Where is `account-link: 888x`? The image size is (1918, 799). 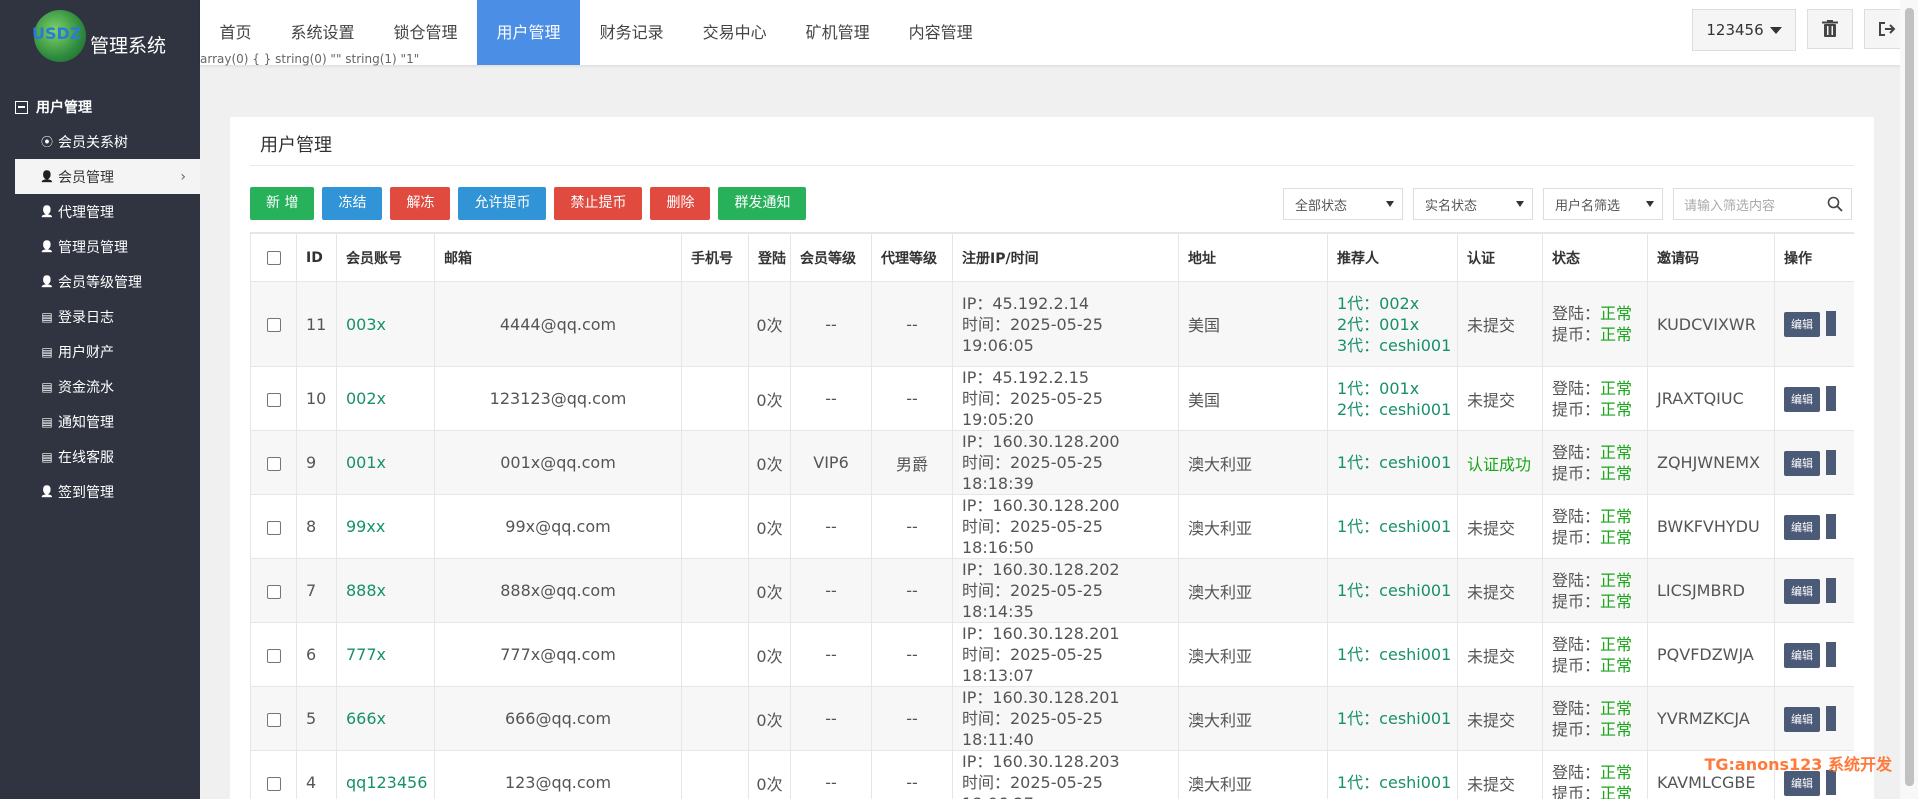
account-link: 888x is located at coordinates (385, 590).